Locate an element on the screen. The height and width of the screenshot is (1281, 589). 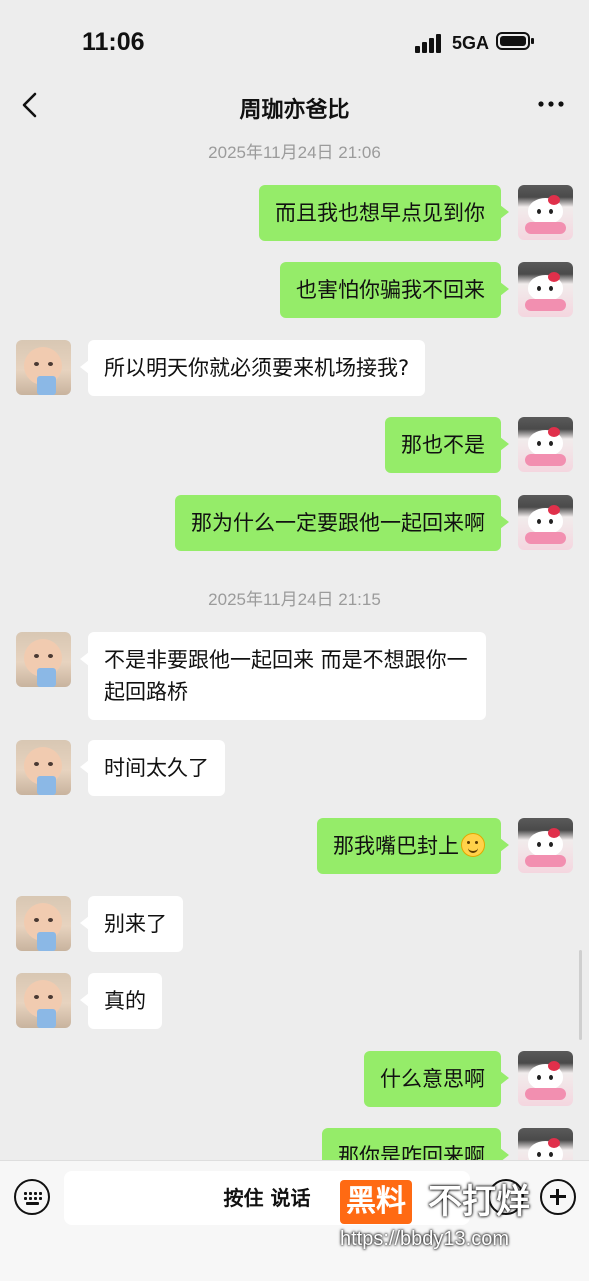
message-bubble-sent: 那我嘴巴封上 is located at coordinates (413, 846).